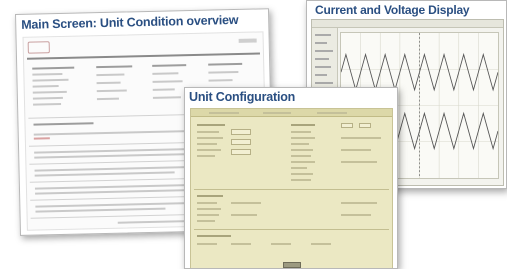 This screenshot has height=269, width=507. I want to click on current-voltage-title: Current and Voltage Display, so click(392, 10).